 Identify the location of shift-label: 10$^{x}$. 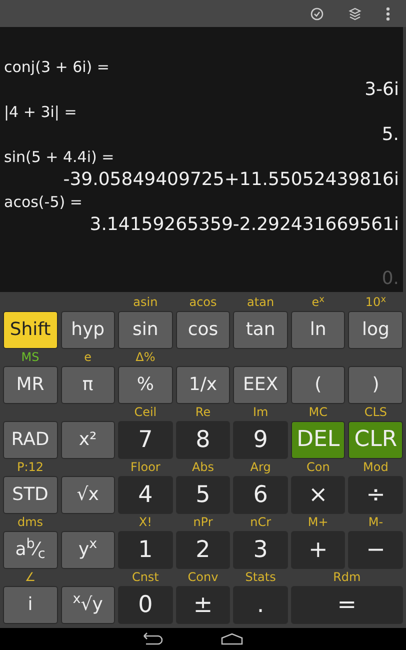
(375, 302).